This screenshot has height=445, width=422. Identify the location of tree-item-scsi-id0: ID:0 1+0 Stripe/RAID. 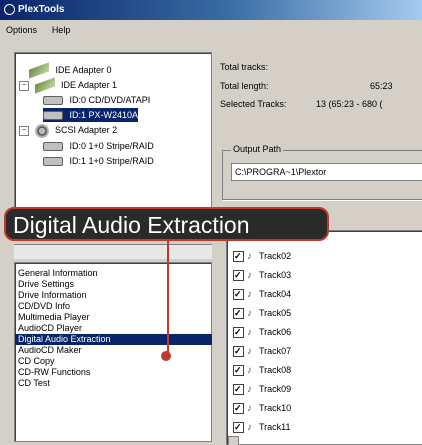
(98, 146).